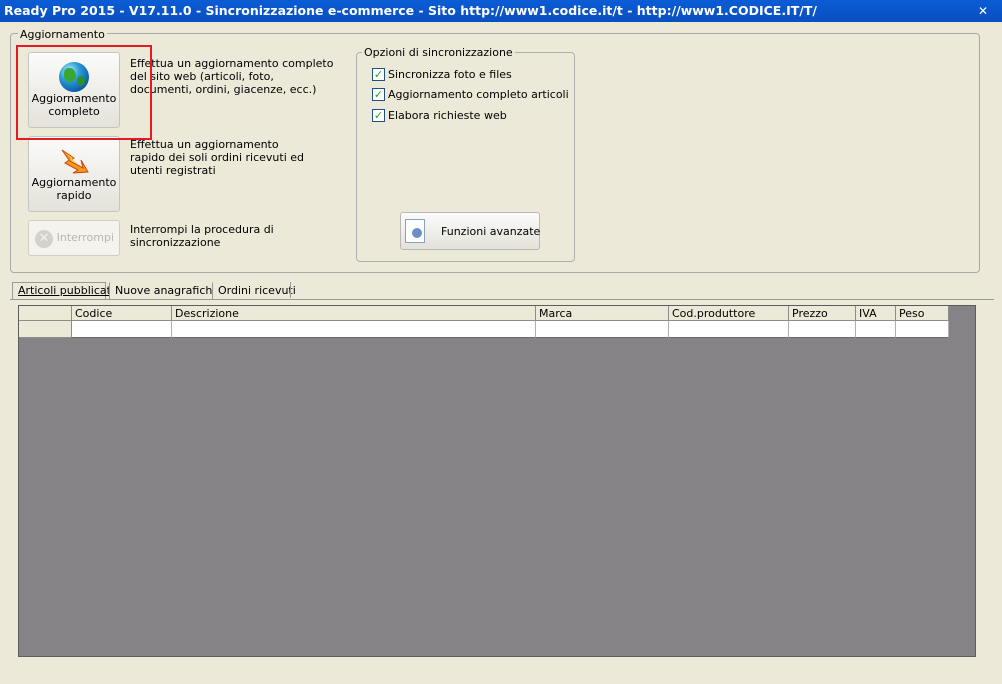  What do you see at coordinates (822, 313) in the screenshot?
I see `column-header-prezzo: Prezzo` at bounding box center [822, 313].